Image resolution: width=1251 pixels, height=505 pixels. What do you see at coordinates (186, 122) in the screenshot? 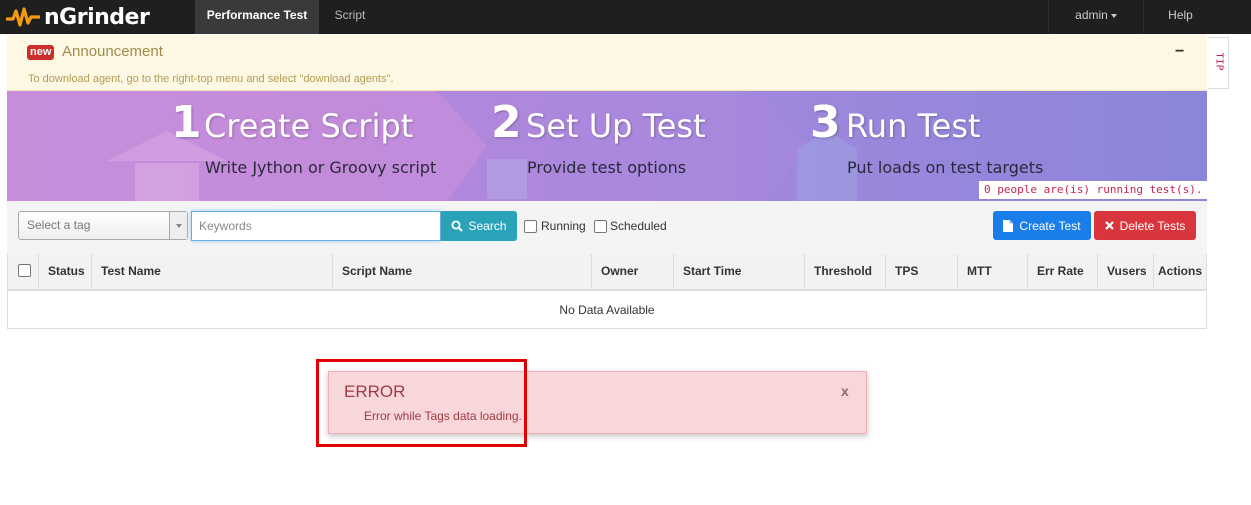
I see `step-1-number: 1` at bounding box center [186, 122].